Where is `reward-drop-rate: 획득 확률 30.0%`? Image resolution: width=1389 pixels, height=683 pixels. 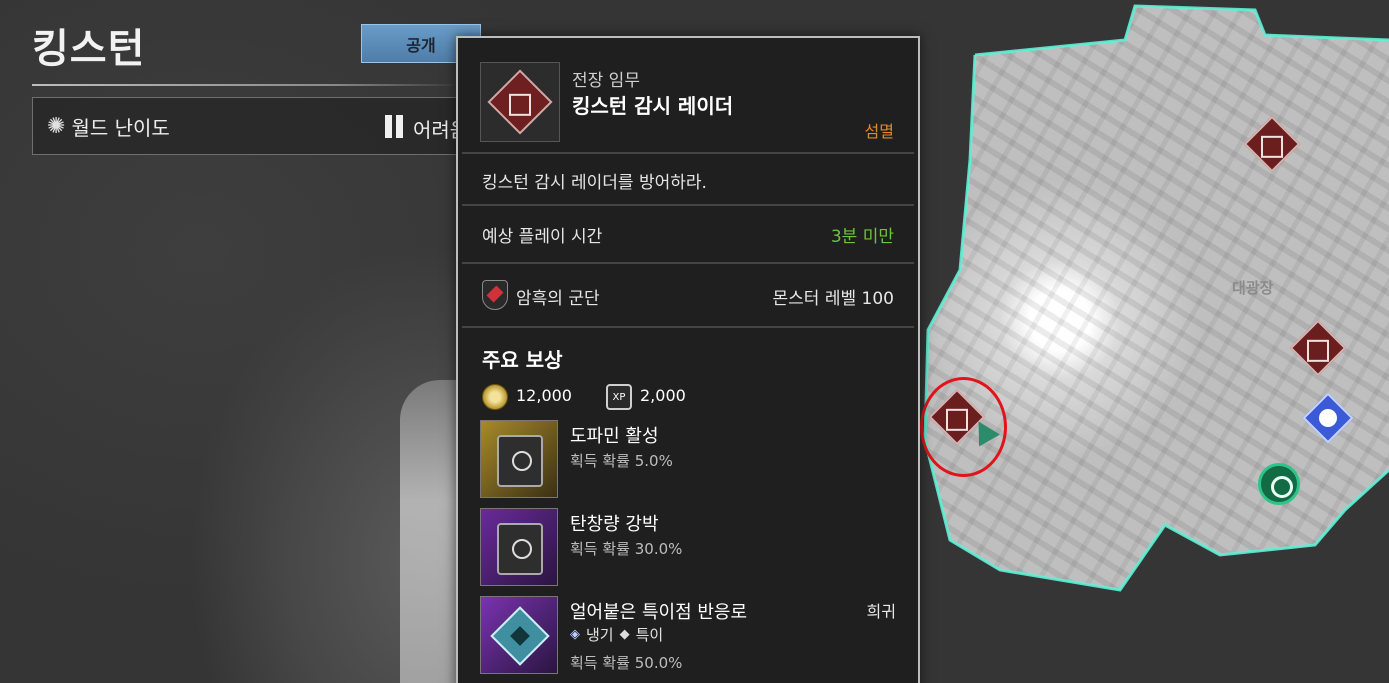
reward-drop-rate: 획득 확률 30.0% is located at coordinates (626, 549).